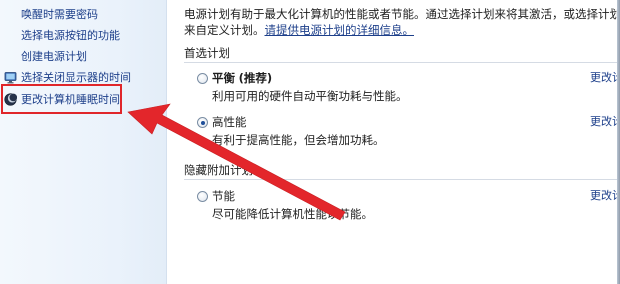  Describe the element at coordinates (54, 56) in the screenshot. I see `sidebar-item-label: 创建电源计划` at that location.